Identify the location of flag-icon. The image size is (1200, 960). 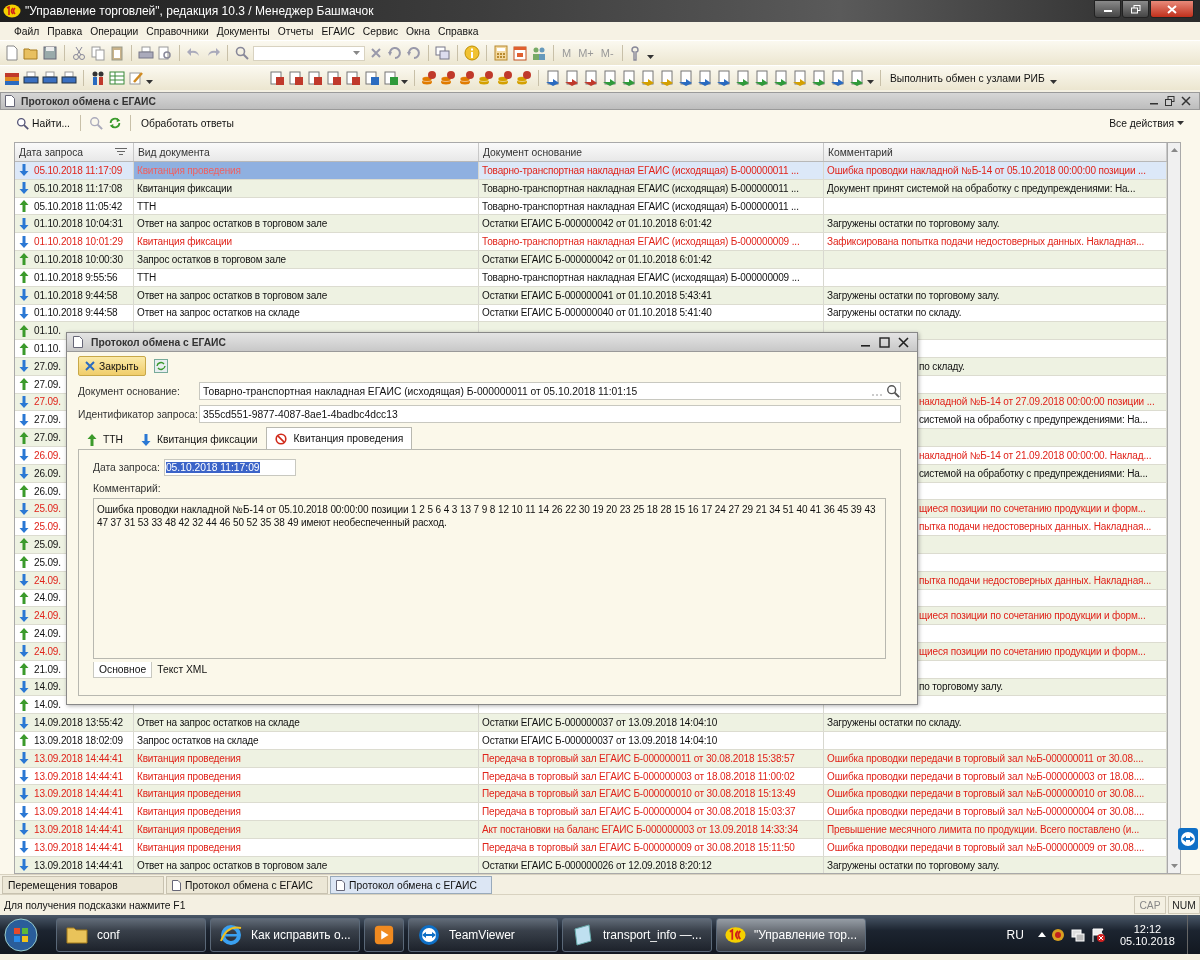
(1097, 934).